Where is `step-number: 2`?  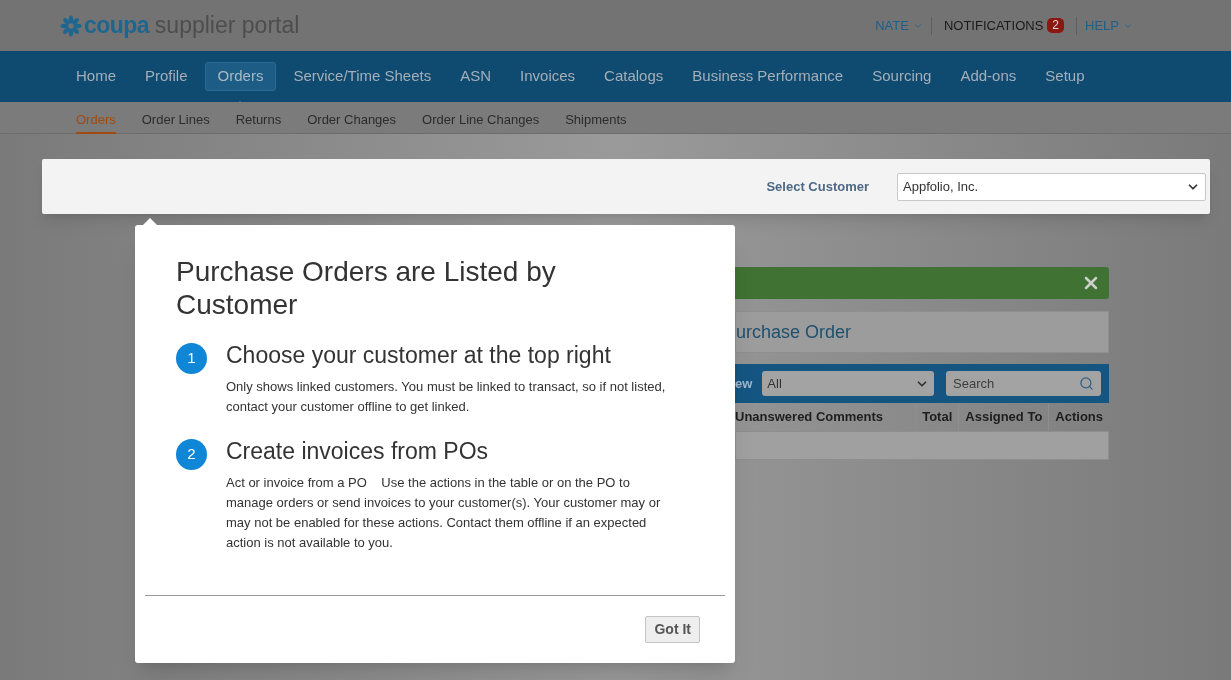
step-number: 2 is located at coordinates (191, 454).